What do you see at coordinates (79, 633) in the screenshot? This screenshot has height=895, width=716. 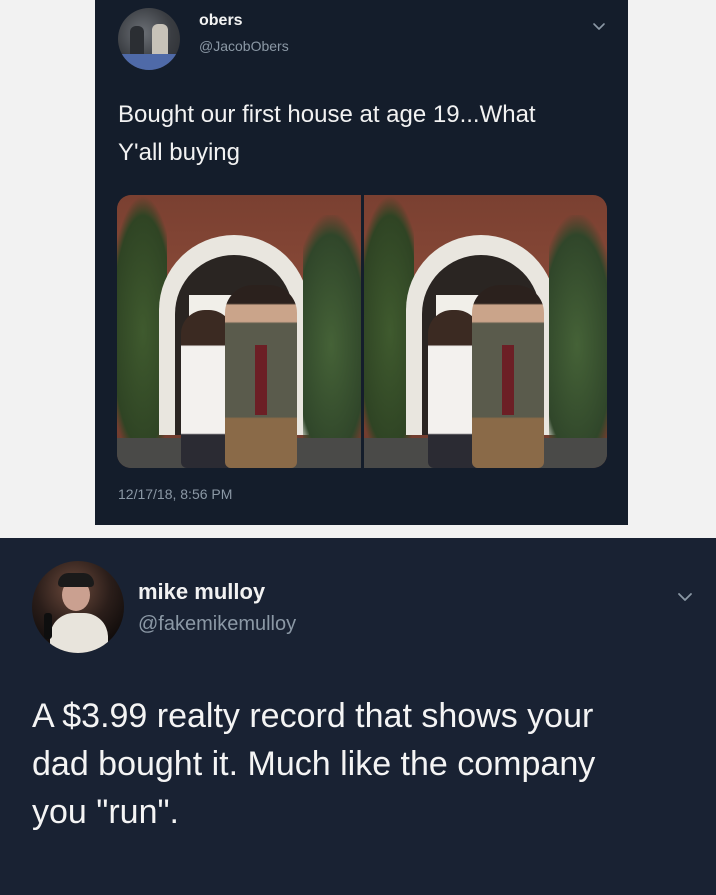 I see `avatar-body` at bounding box center [79, 633].